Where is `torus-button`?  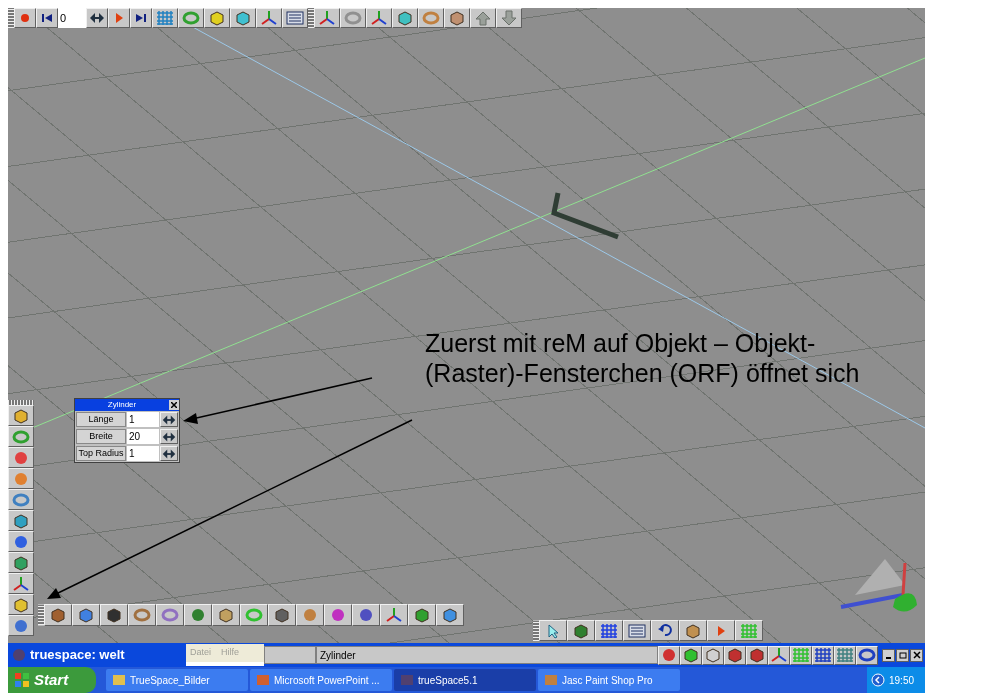 torus-button is located at coordinates (142, 615).